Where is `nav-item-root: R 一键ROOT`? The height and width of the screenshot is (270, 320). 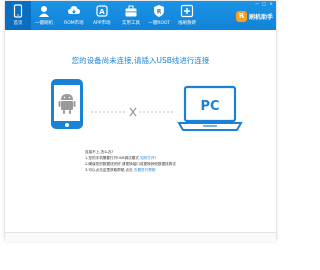 nav-item-root: R 一键ROOT is located at coordinates (159, 15).